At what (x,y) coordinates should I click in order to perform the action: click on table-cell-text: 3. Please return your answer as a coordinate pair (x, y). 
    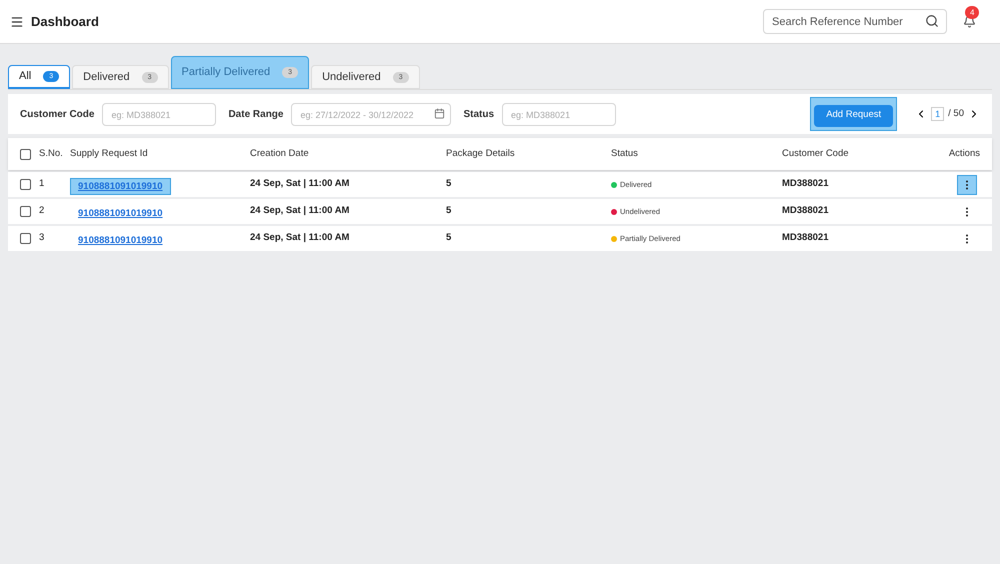
    Looking at the image, I should click on (41, 238).